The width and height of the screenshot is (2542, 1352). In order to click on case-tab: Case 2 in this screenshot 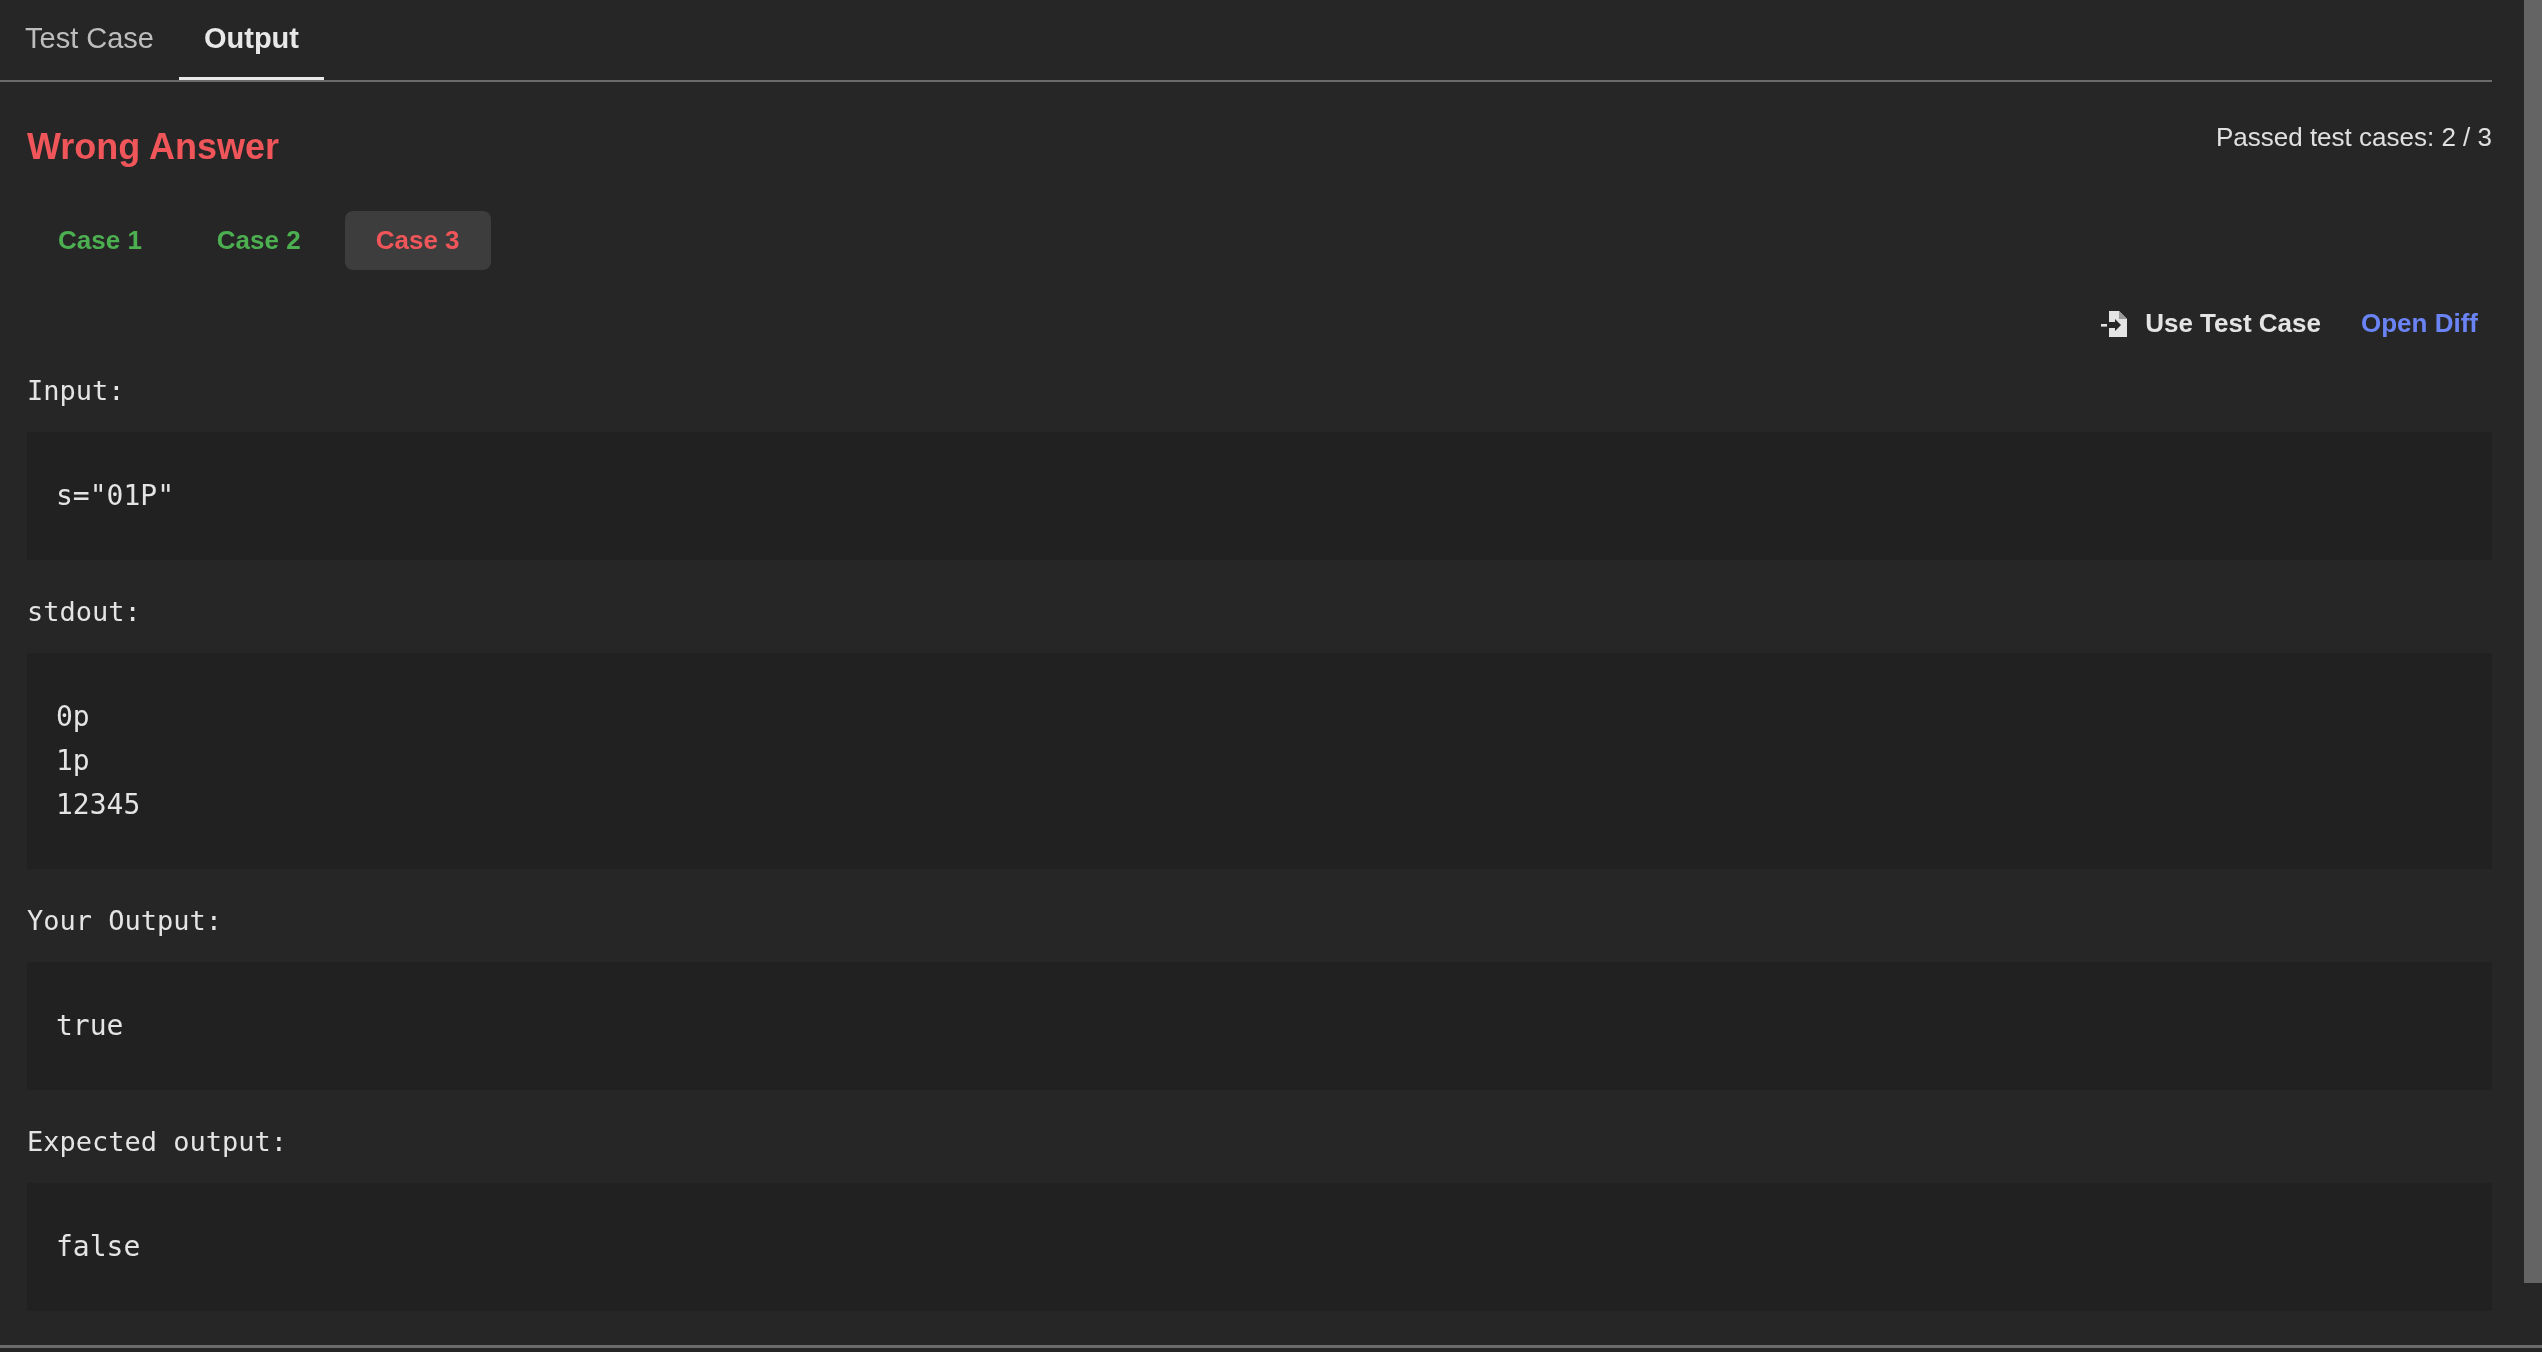, I will do `click(258, 240)`.